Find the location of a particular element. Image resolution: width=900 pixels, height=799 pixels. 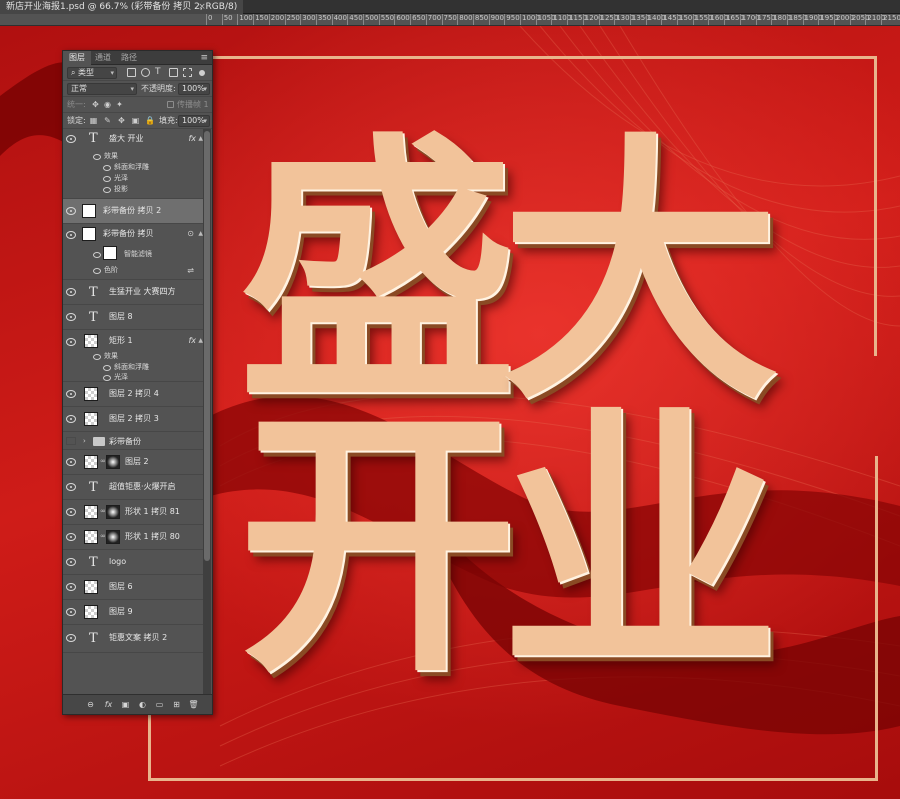

layer-row: ∞ 形状 1 拷贝 80 is located at coordinates (133, 537).